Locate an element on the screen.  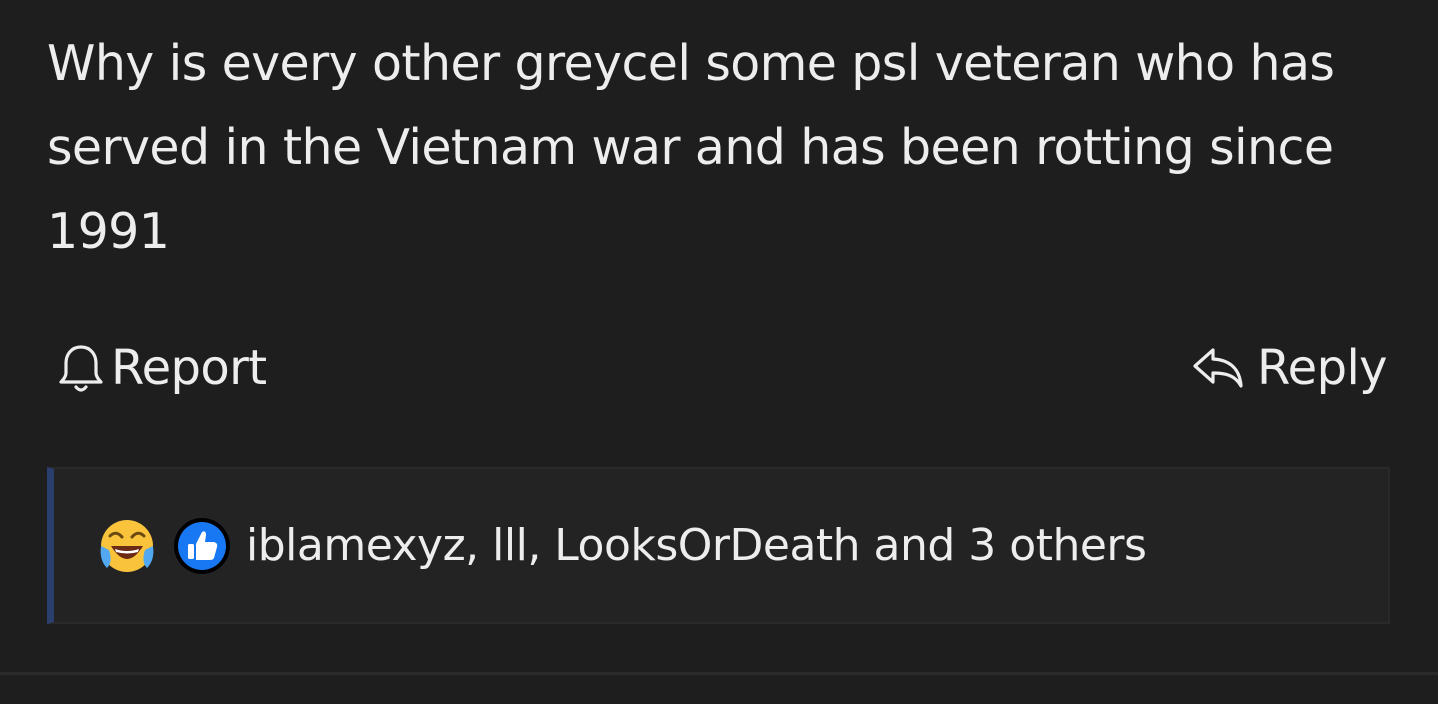
divider is located at coordinates (719, 673).